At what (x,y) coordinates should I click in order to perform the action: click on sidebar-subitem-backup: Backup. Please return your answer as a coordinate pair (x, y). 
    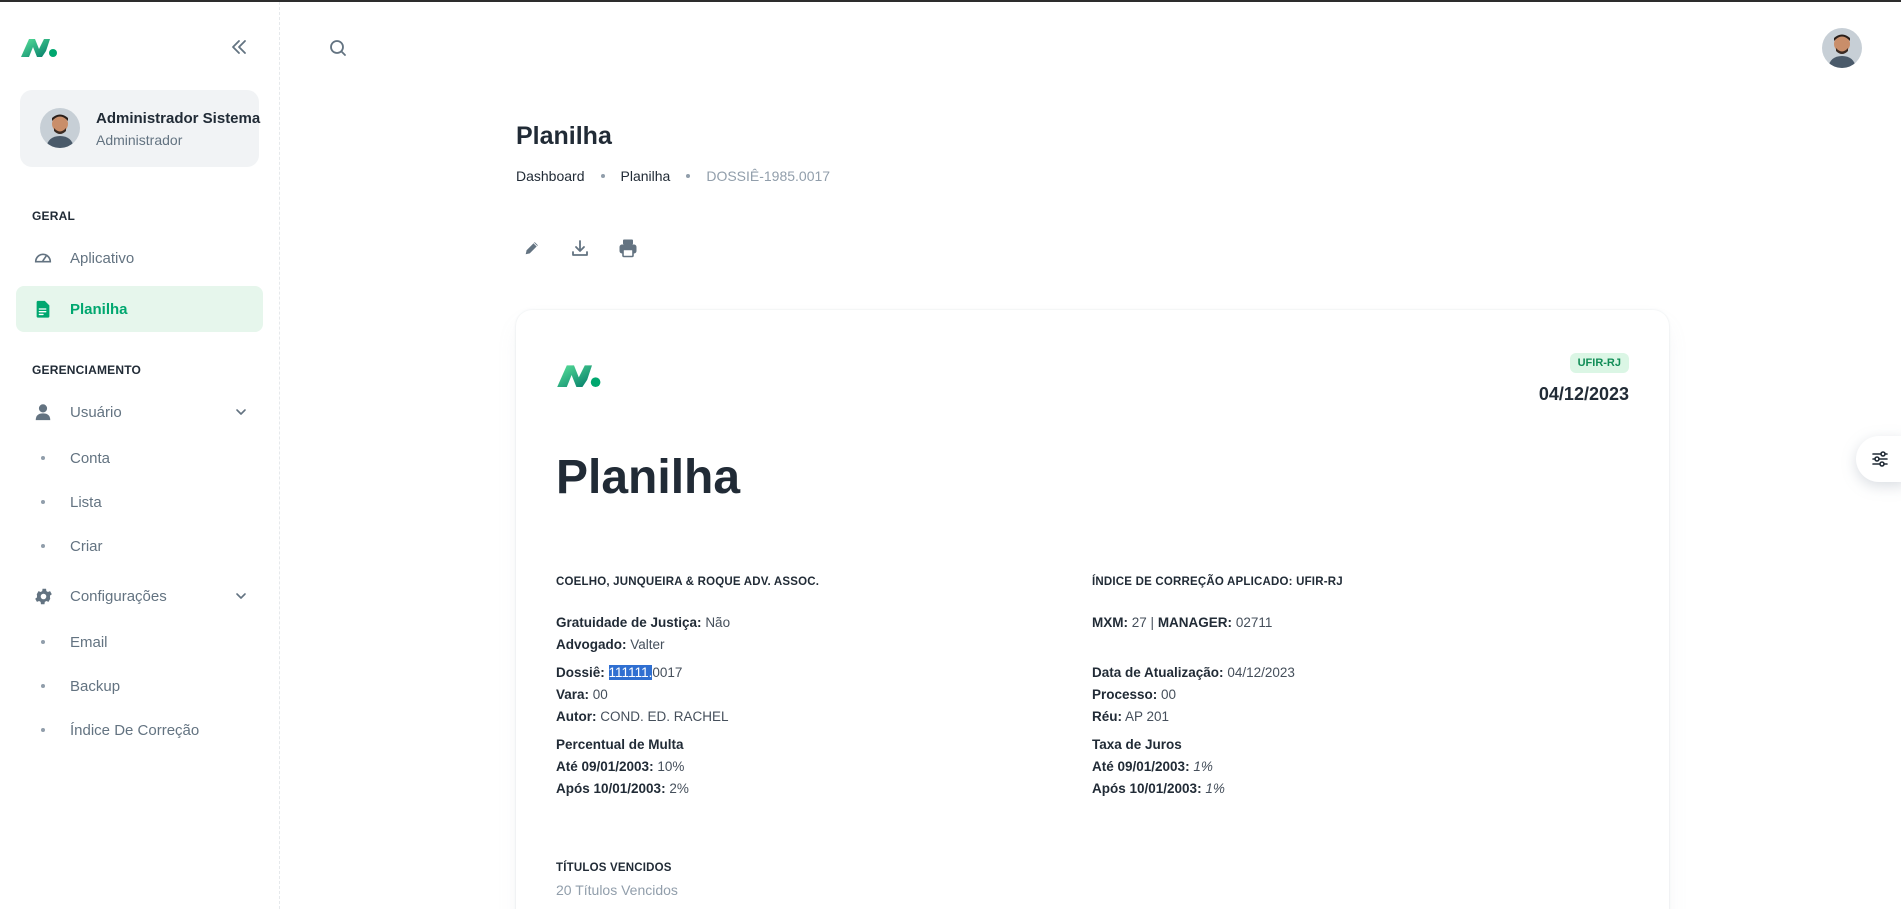
    Looking at the image, I should click on (139, 686).